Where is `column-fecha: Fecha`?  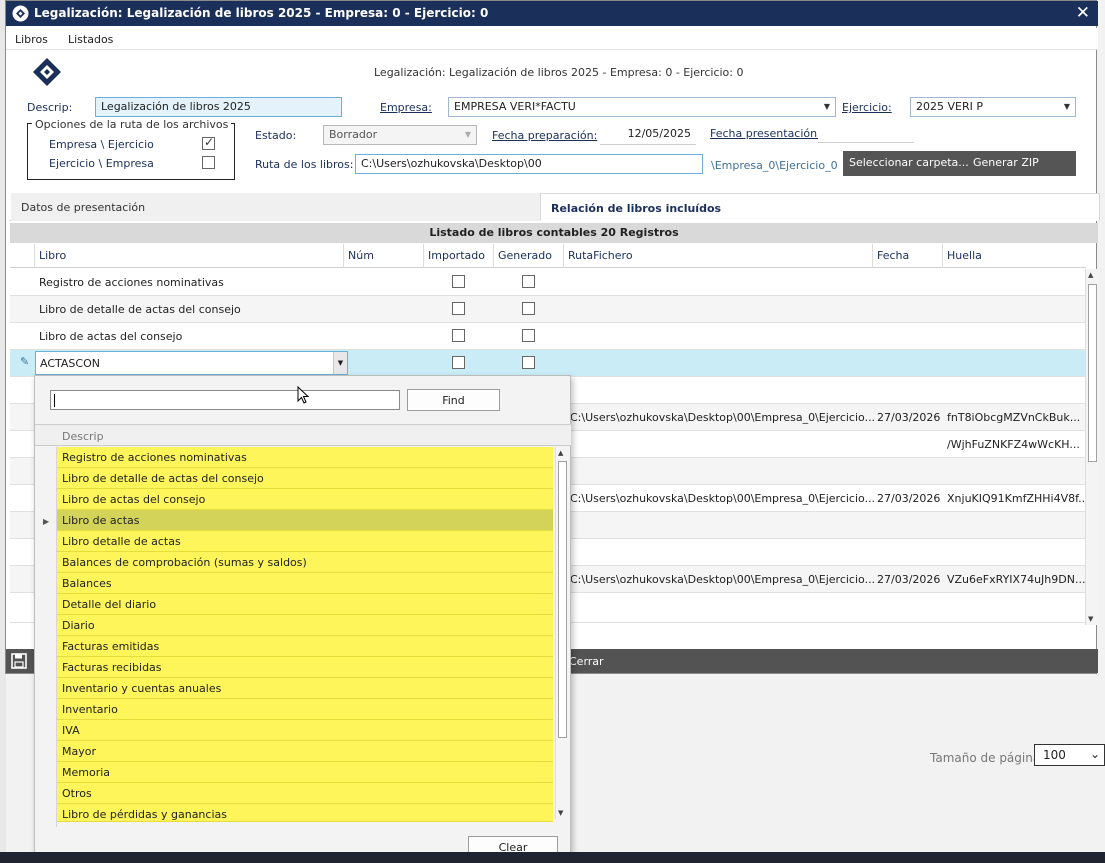
column-fecha: Fecha is located at coordinates (893, 255).